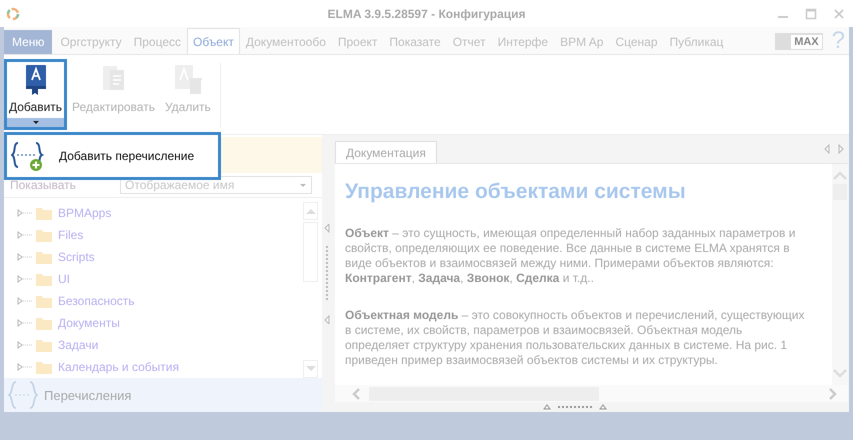 Image resolution: width=853 pixels, height=440 pixels. I want to click on doc-heading: Управление объектами системы, so click(516, 192).